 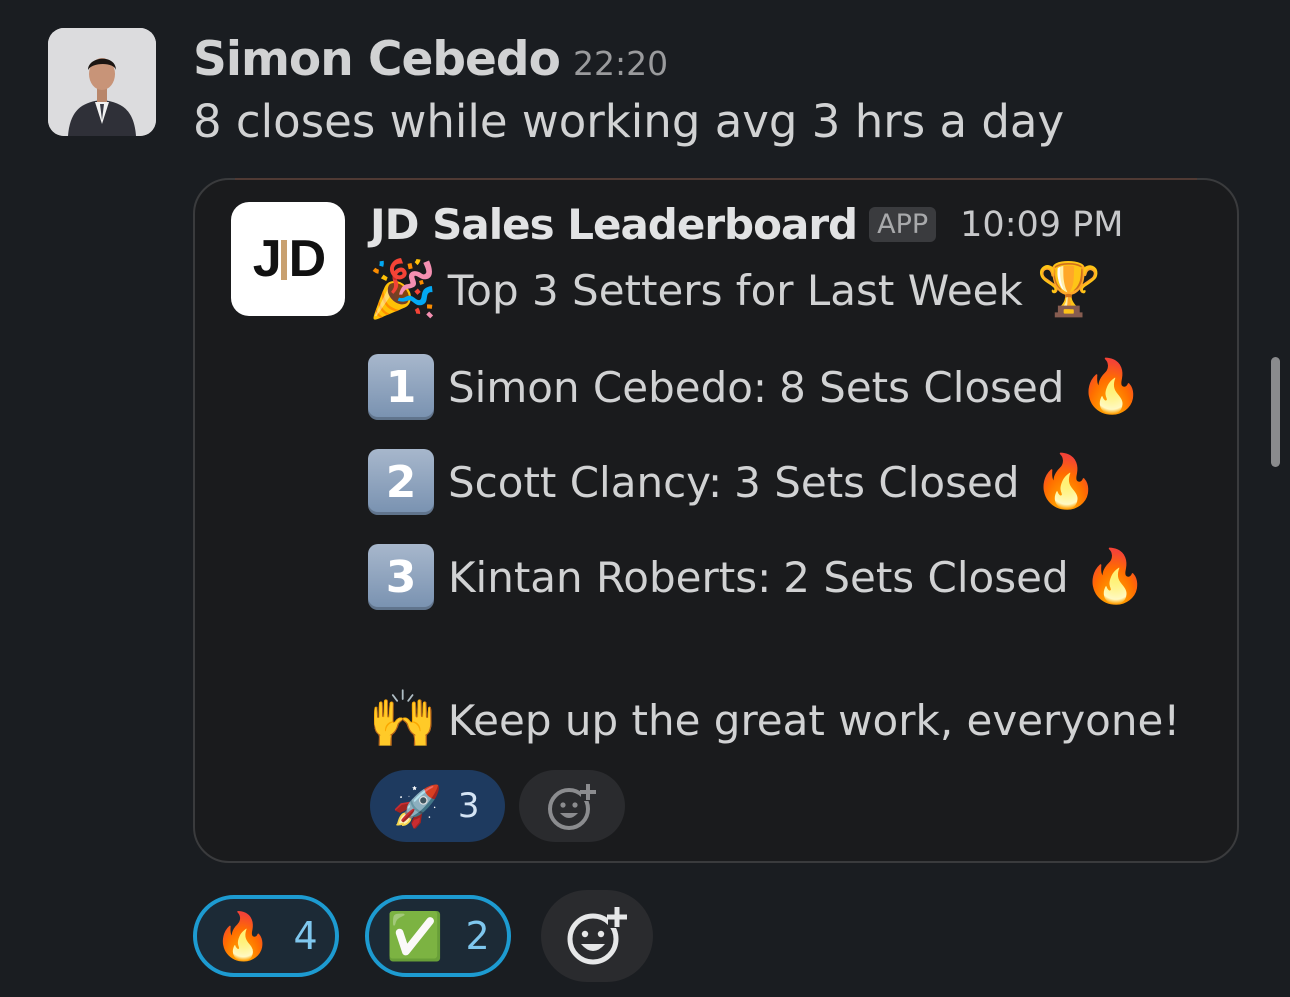 I want to click on author-name: Simon Cebedo, so click(x=377, y=59).